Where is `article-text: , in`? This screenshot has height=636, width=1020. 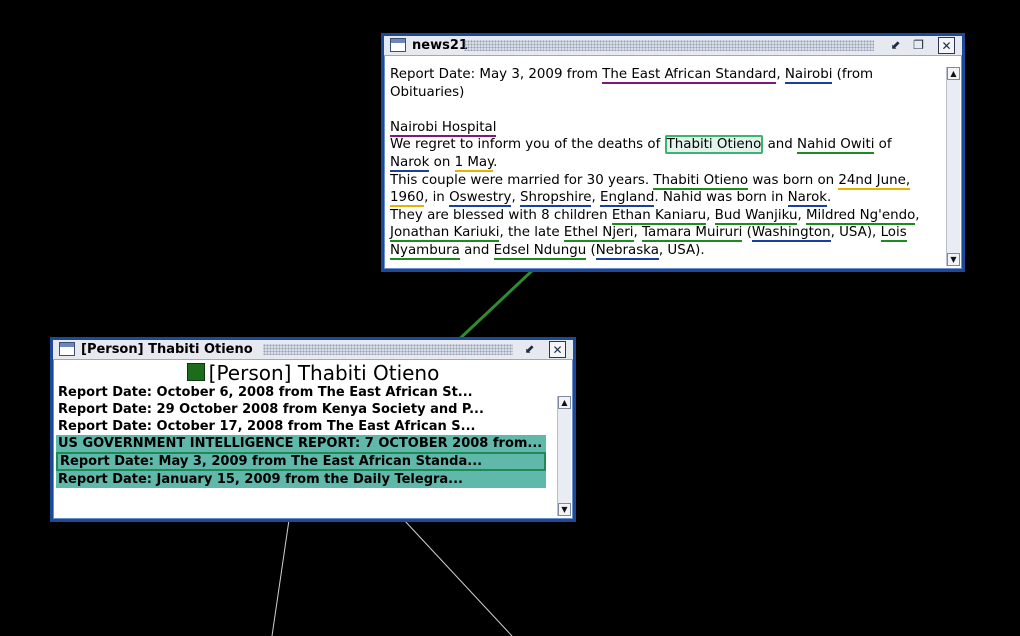 article-text: , in is located at coordinates (437, 198).